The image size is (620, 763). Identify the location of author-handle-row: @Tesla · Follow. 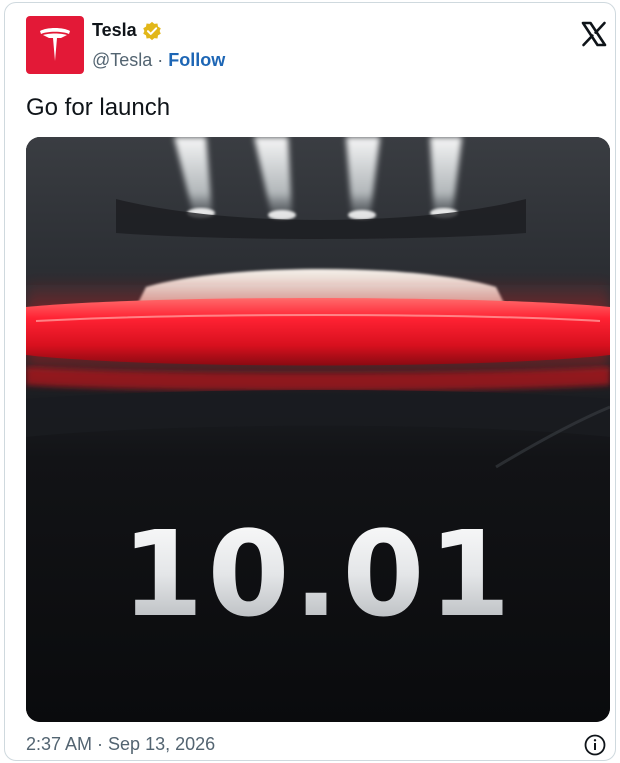
(158, 60).